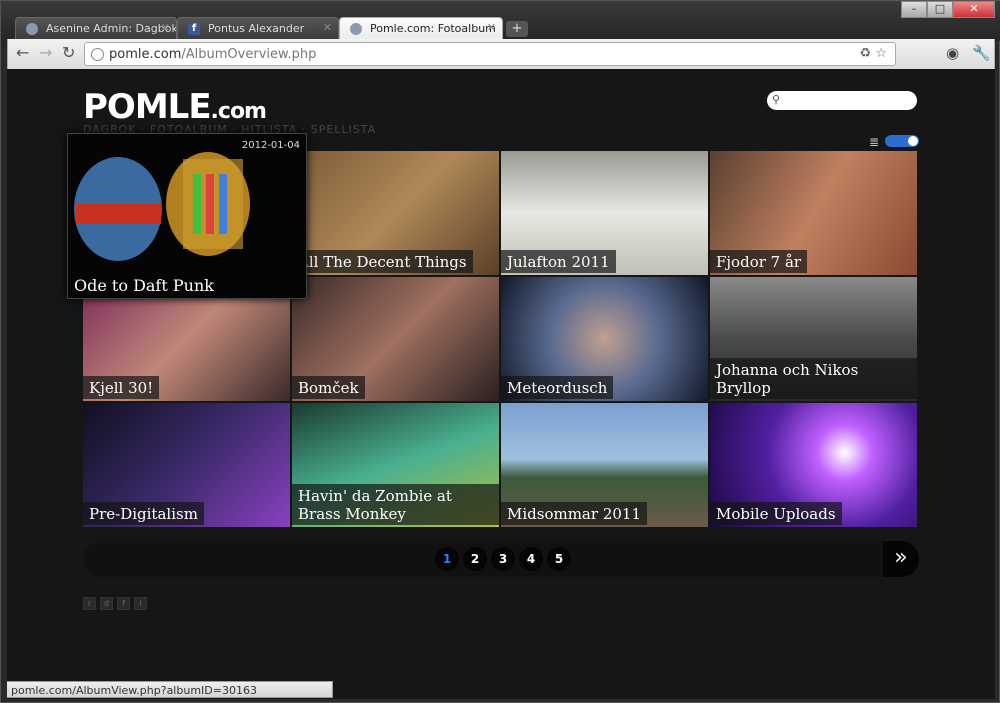 This screenshot has height=703, width=1000. What do you see at coordinates (952, 53) in the screenshot?
I see `chrome-extension-icon: ◉` at bounding box center [952, 53].